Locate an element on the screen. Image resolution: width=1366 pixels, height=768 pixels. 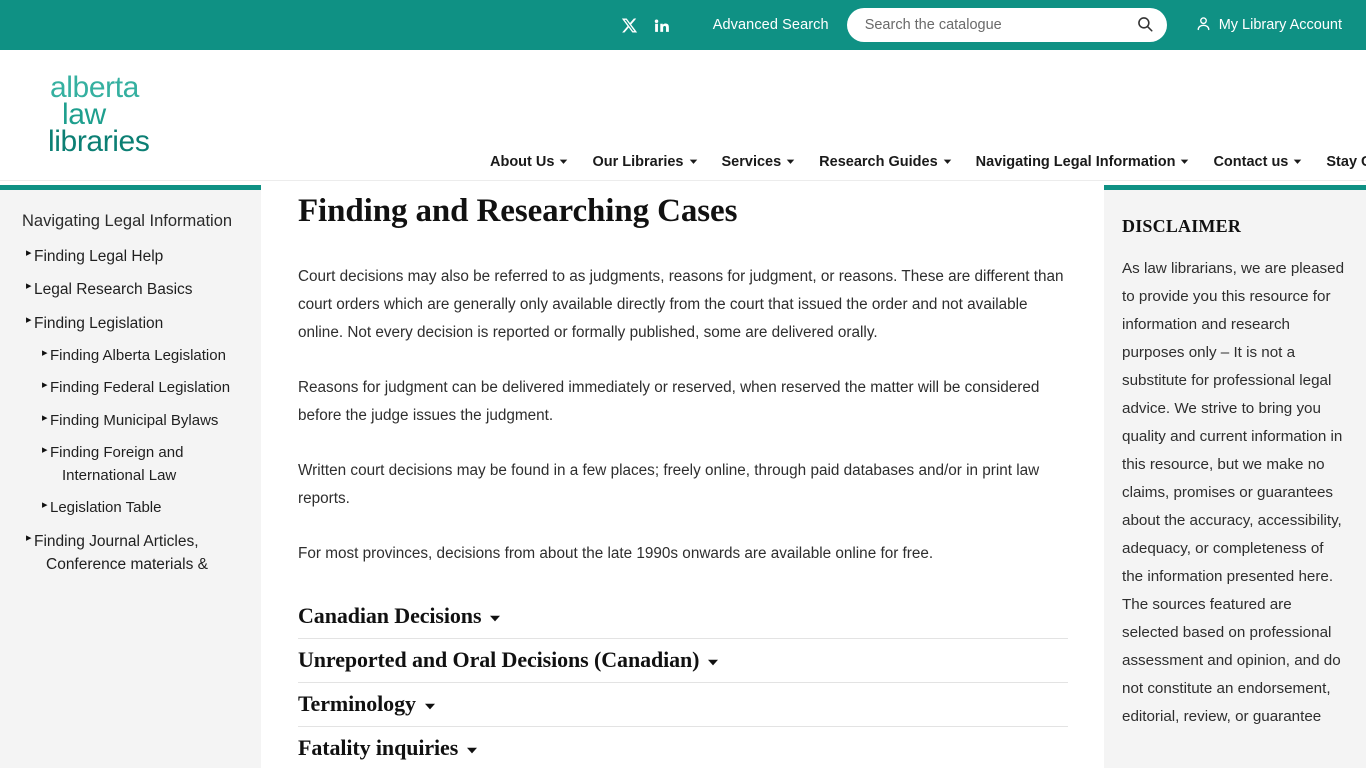
nav-item-about-us: About Us is located at coordinates (535, 162).